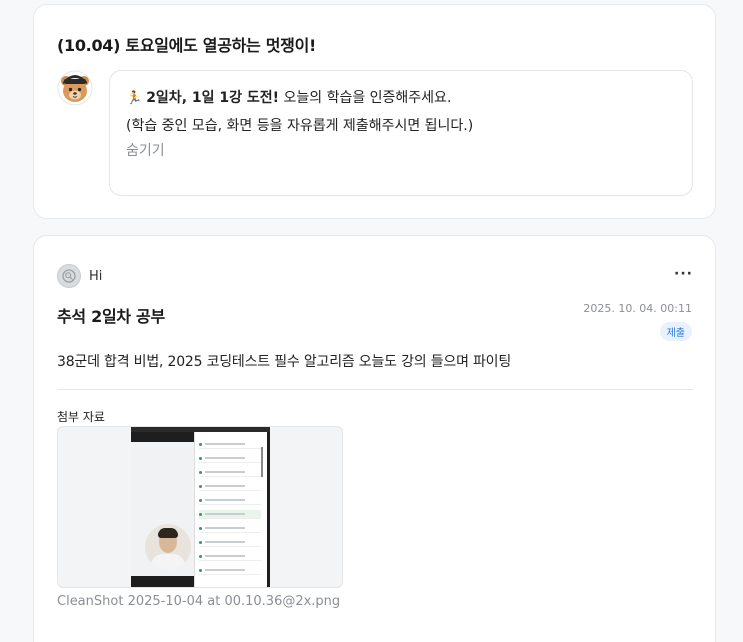 Image resolution: width=743 pixels, height=642 pixels. What do you see at coordinates (145, 150) in the screenshot?
I see `hide-button: 숨기기` at bounding box center [145, 150].